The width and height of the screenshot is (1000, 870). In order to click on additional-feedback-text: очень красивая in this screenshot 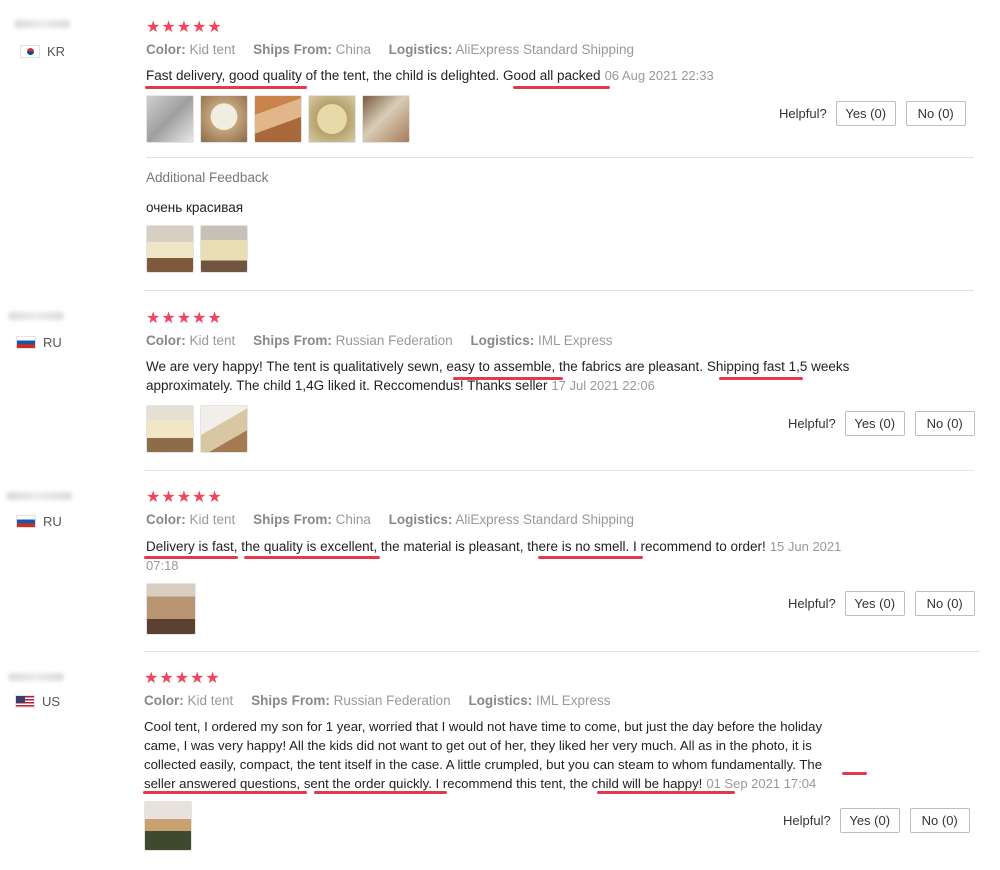, I will do `click(195, 207)`.